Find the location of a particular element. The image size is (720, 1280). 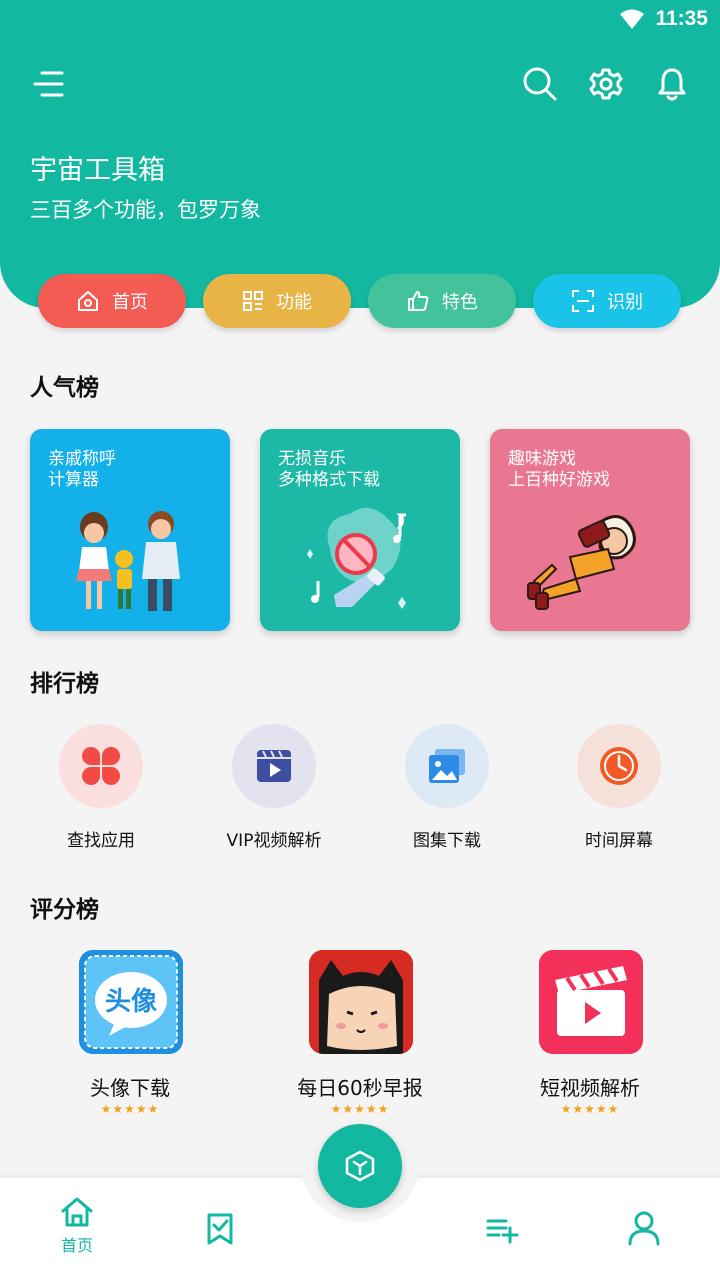

nav-bookmarks is located at coordinates (220, 1229).